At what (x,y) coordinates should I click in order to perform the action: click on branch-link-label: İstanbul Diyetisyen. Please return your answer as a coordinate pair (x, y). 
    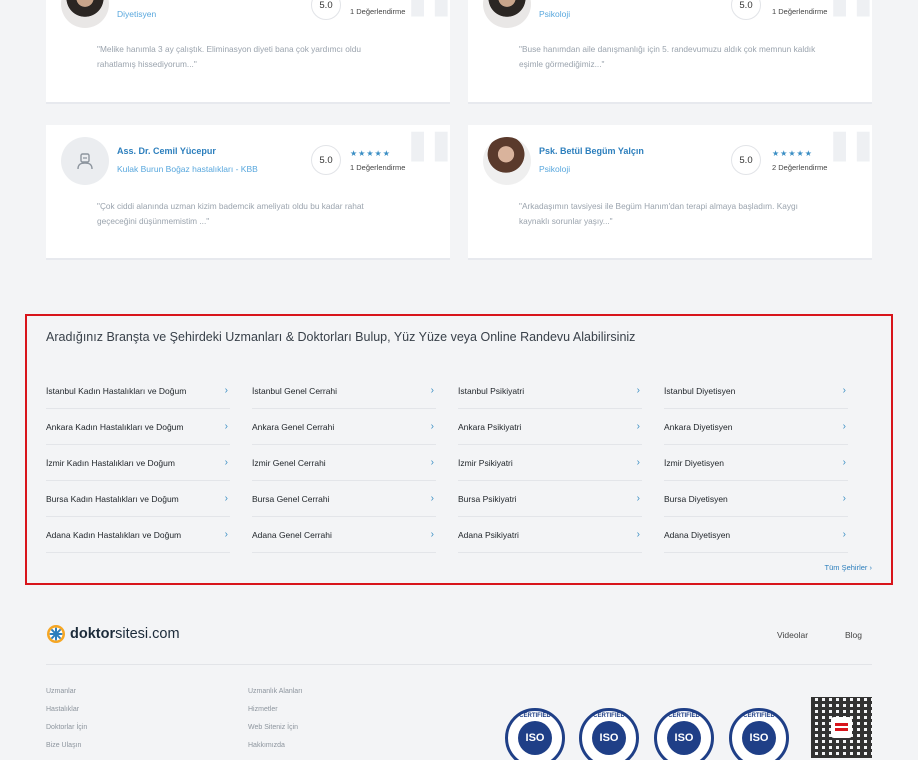
    Looking at the image, I should click on (700, 390).